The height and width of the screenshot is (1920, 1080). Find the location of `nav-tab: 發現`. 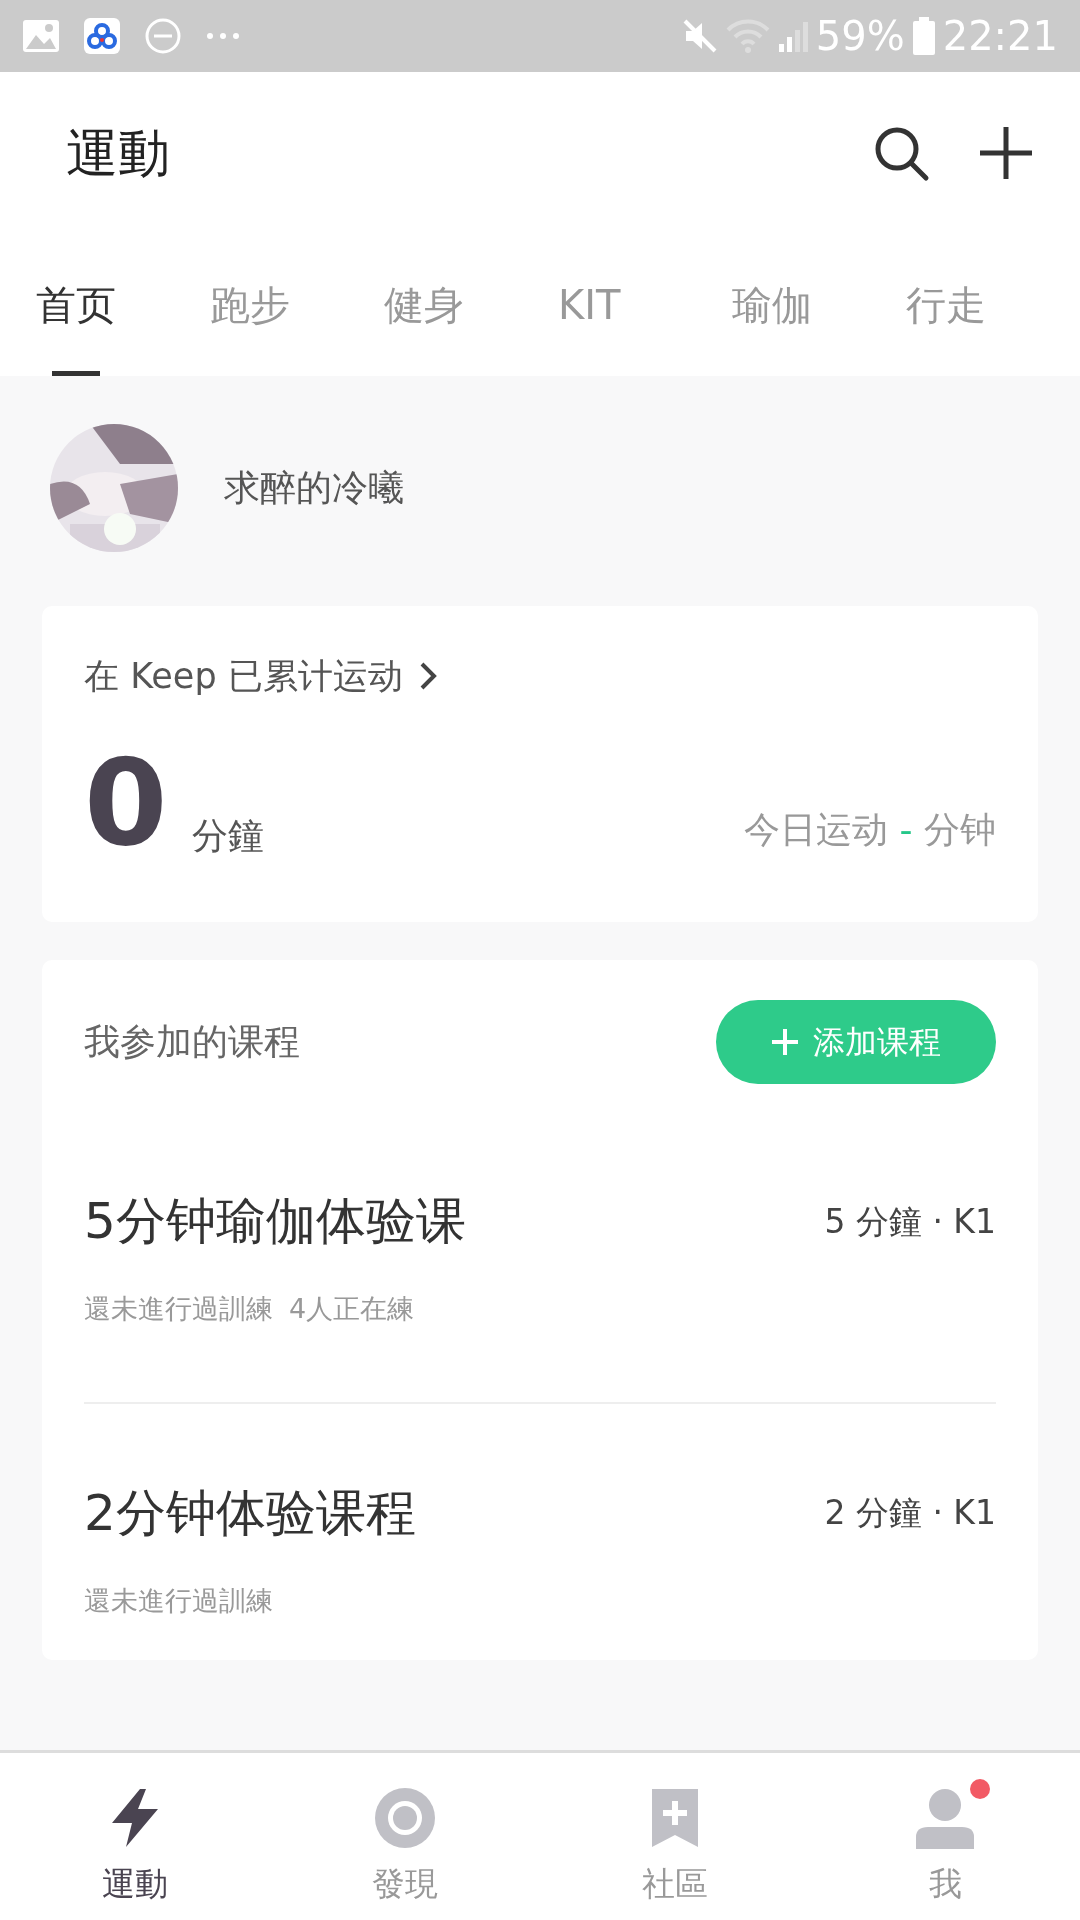

nav-tab: 發現 is located at coordinates (405, 1836).